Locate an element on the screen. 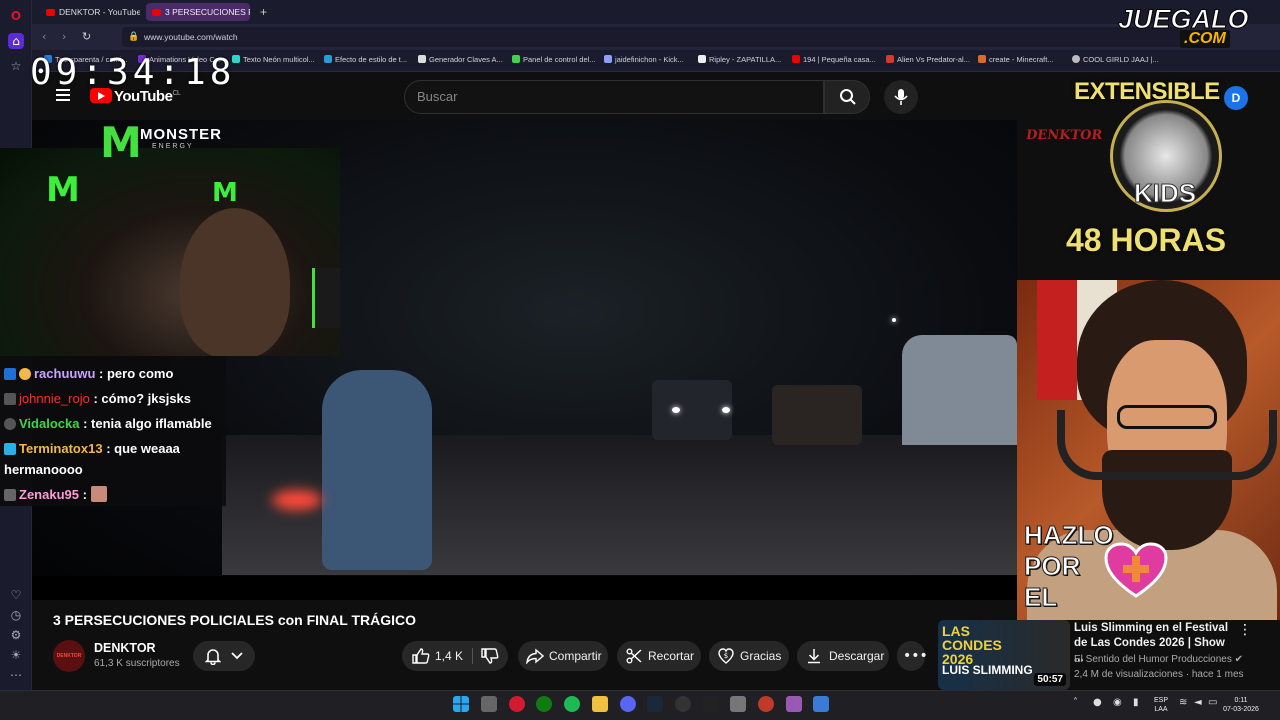  recommended-thumbnail: LAS CONDES 2026 LUIS SLIMMING 50:57 is located at coordinates (1004, 655).